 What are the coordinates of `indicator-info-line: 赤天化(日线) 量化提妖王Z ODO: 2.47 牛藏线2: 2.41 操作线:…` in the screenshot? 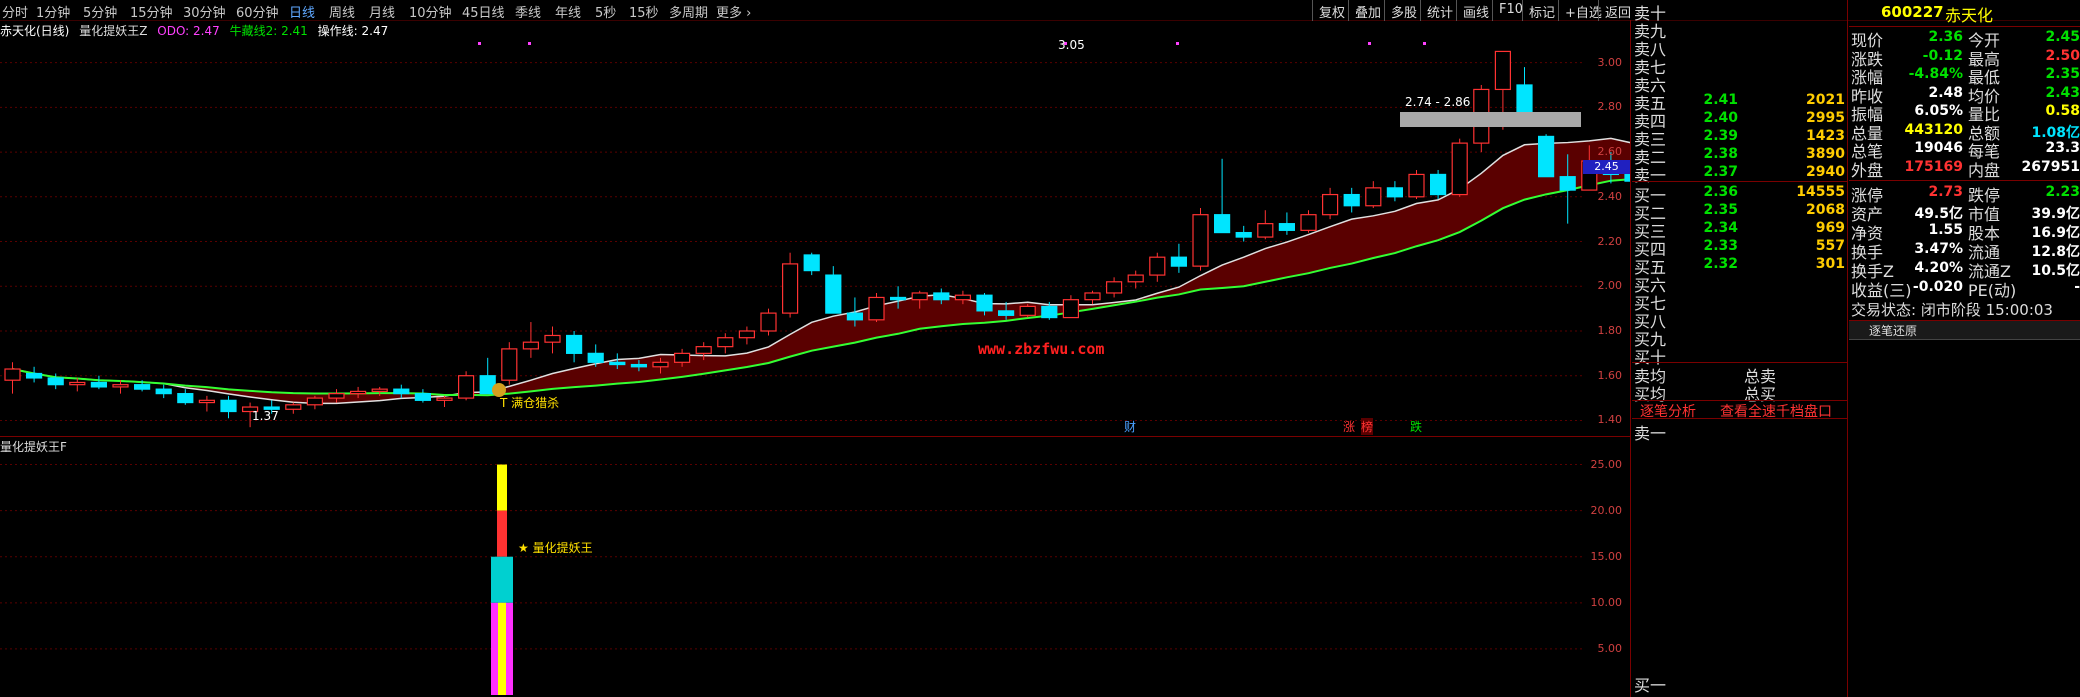 It's located at (197, 30).